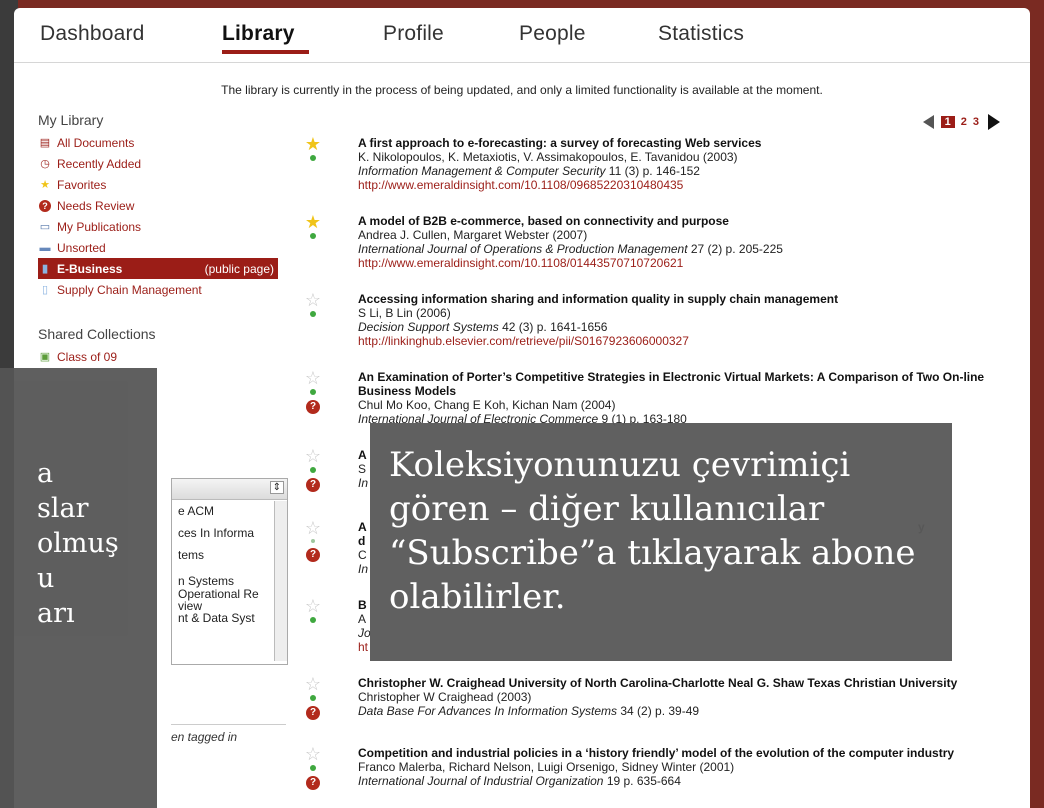 The image size is (1044, 808). What do you see at coordinates (158, 184) in the screenshot?
I see `sidebar-item-favorites: ★ Favorites` at bounding box center [158, 184].